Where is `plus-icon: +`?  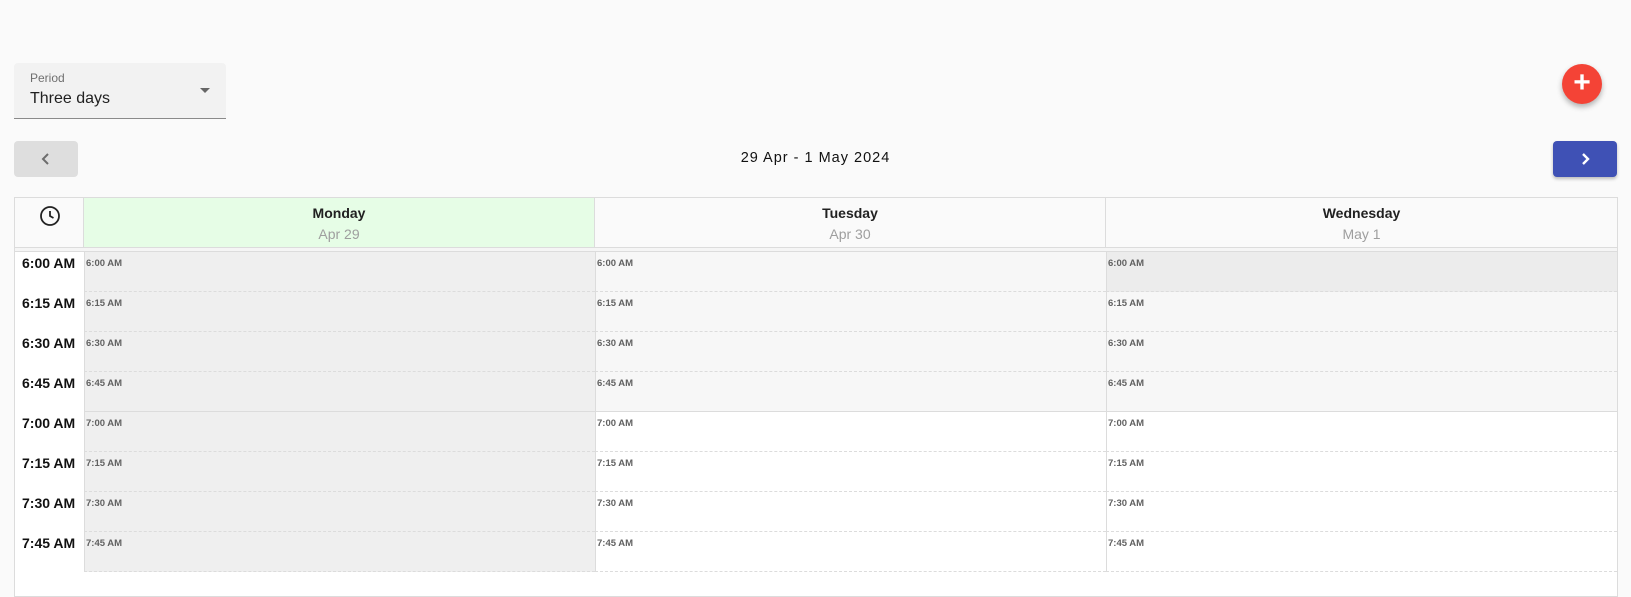
plus-icon: + is located at coordinates (1582, 82).